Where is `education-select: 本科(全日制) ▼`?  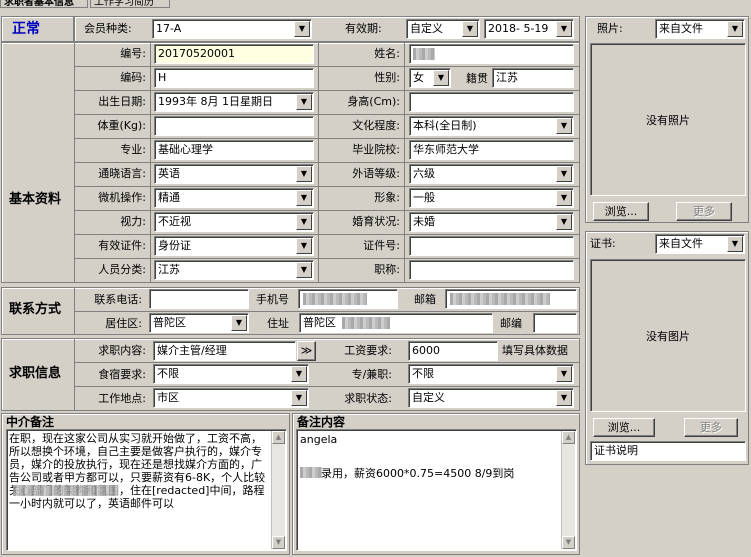 education-select: 本科(全日制) ▼ is located at coordinates (491, 126).